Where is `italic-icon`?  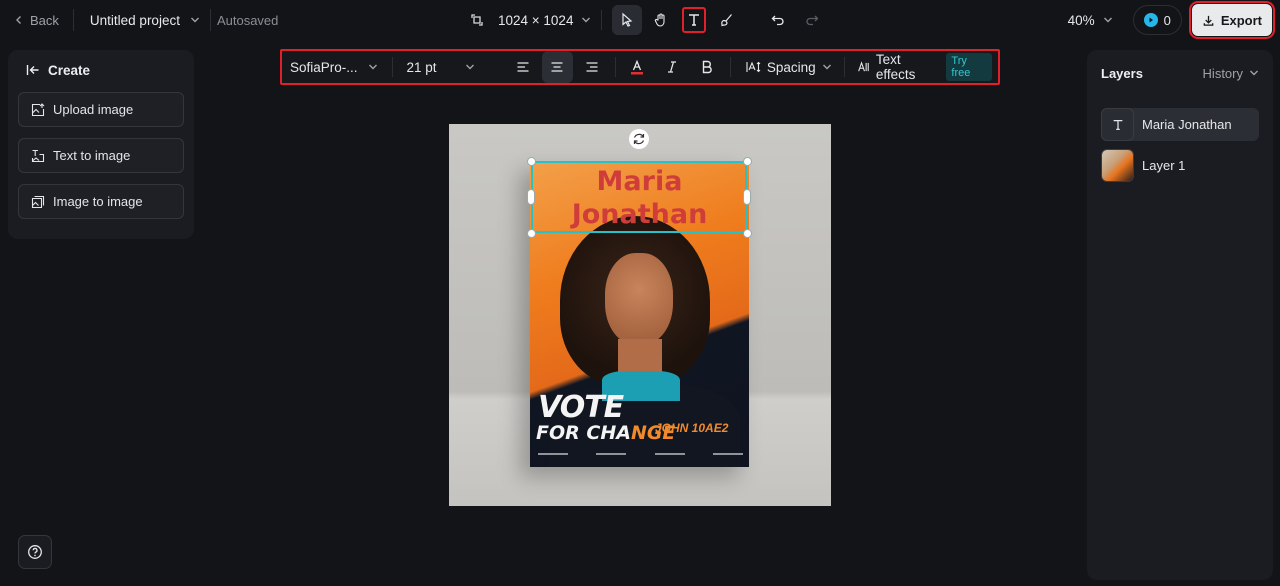
italic-icon is located at coordinates (672, 67).